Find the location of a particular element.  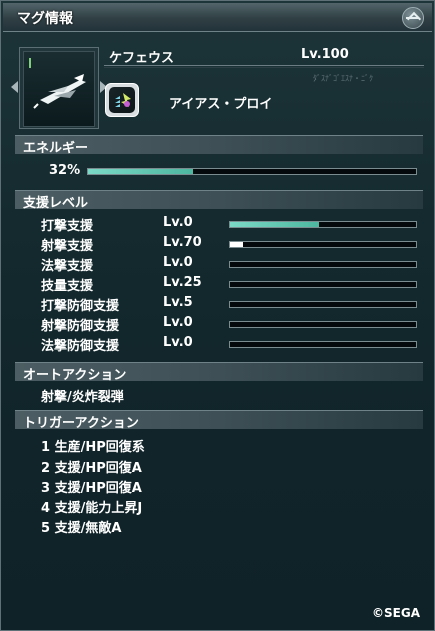

support-level-header: 支援レベル is located at coordinates (219, 200).